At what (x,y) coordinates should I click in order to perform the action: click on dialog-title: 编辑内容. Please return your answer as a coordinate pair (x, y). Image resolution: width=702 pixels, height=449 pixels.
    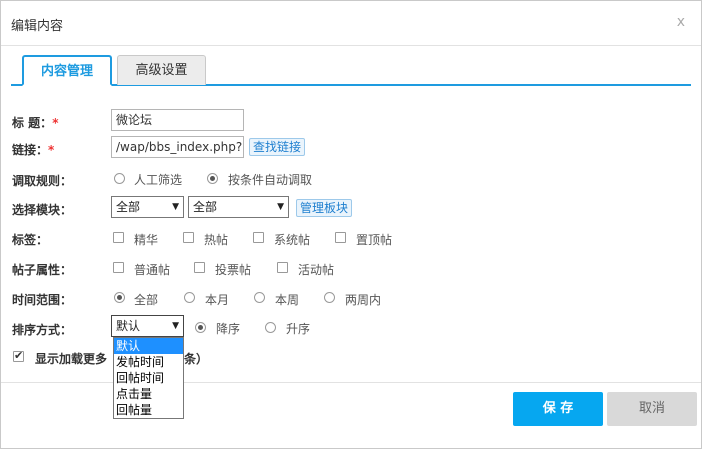
    Looking at the image, I should click on (37, 26).